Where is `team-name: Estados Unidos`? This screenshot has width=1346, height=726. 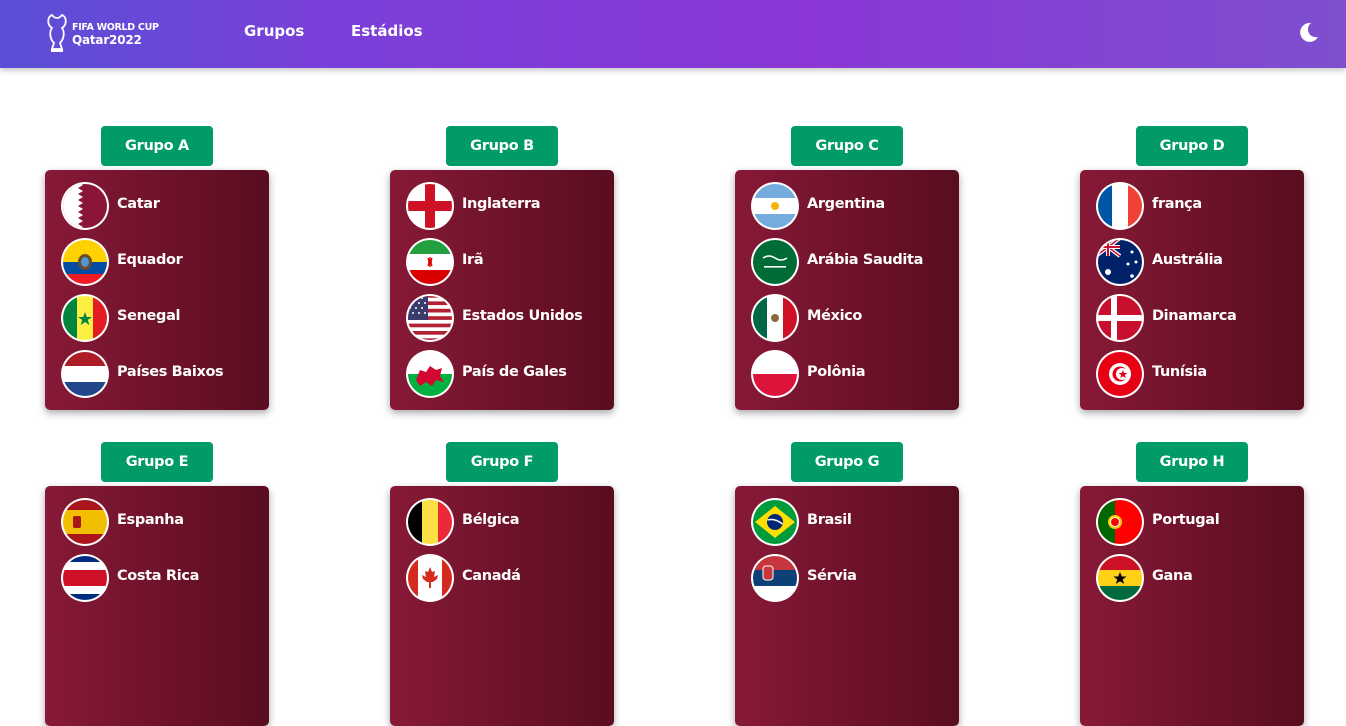
team-name: Estados Unidos is located at coordinates (522, 316).